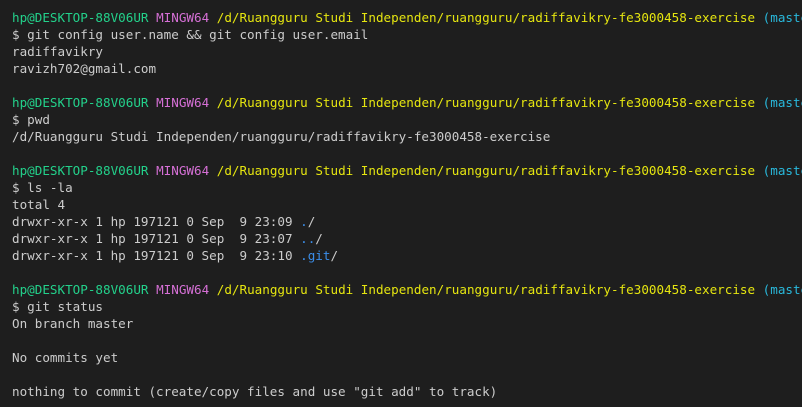 Image resolution: width=802 pixels, height=407 pixels. What do you see at coordinates (315, 255) in the screenshot?
I see `directory-name: .git` at bounding box center [315, 255].